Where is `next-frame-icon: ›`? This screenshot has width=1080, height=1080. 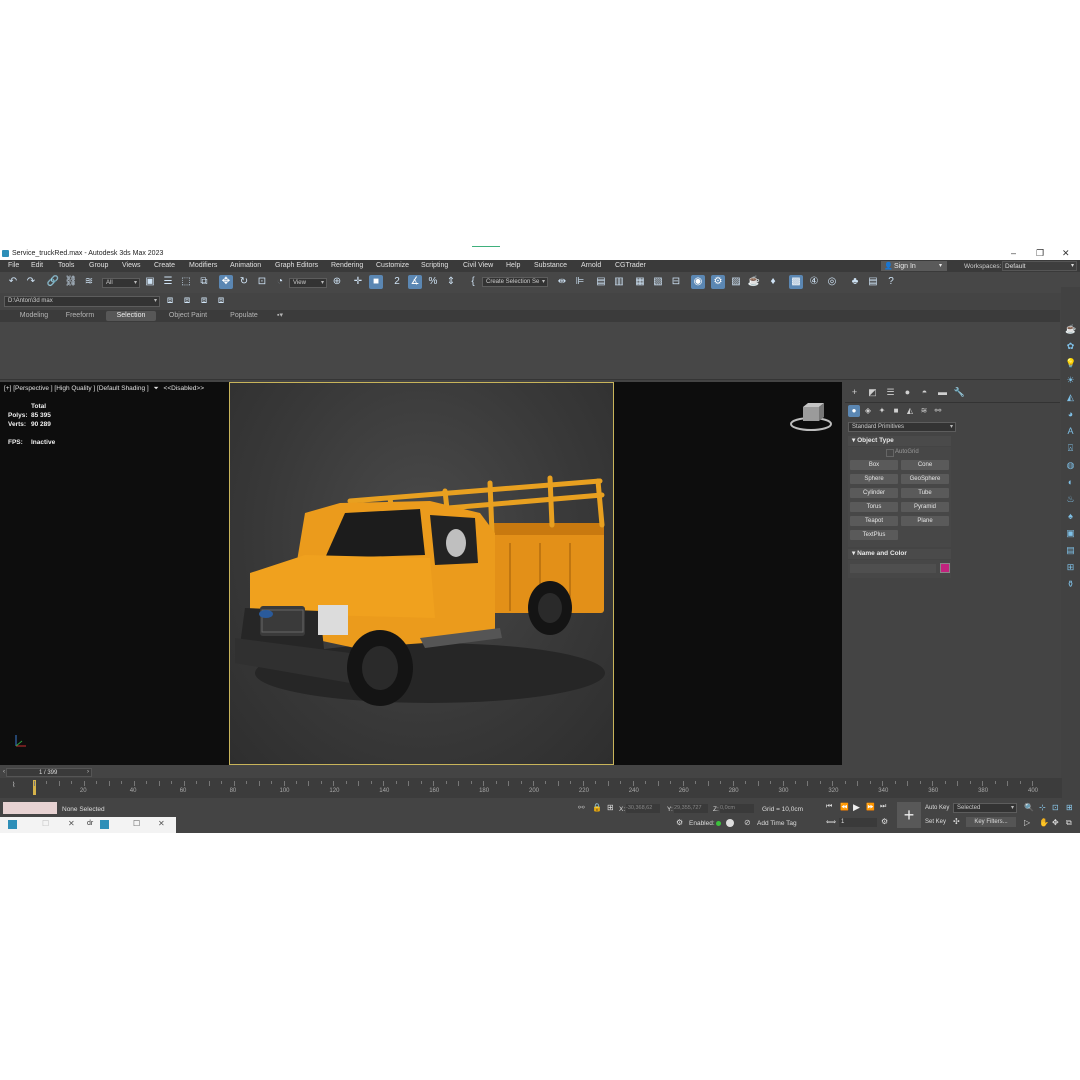
next-frame-icon: › is located at coordinates (88, 772).